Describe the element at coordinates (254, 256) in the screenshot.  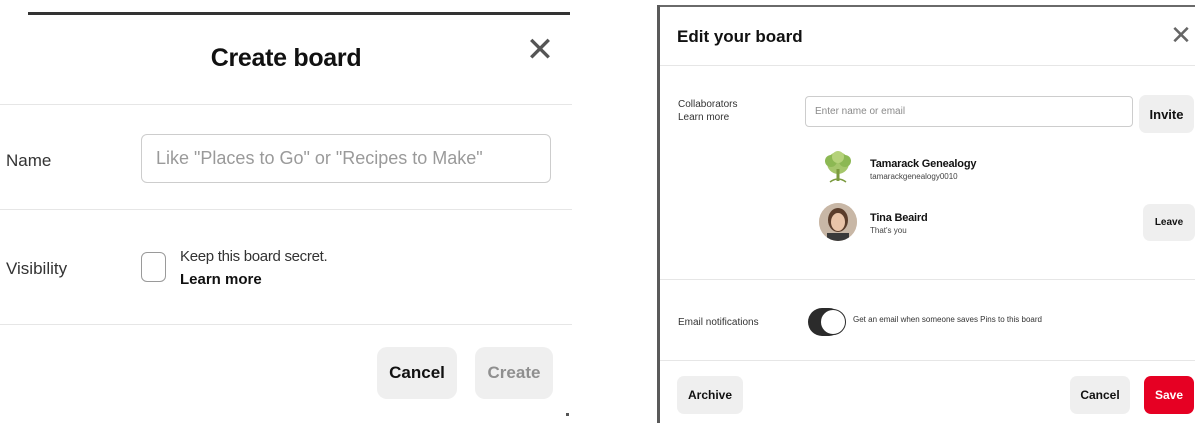
I see `secret-text: Keep this board secret.` at that location.